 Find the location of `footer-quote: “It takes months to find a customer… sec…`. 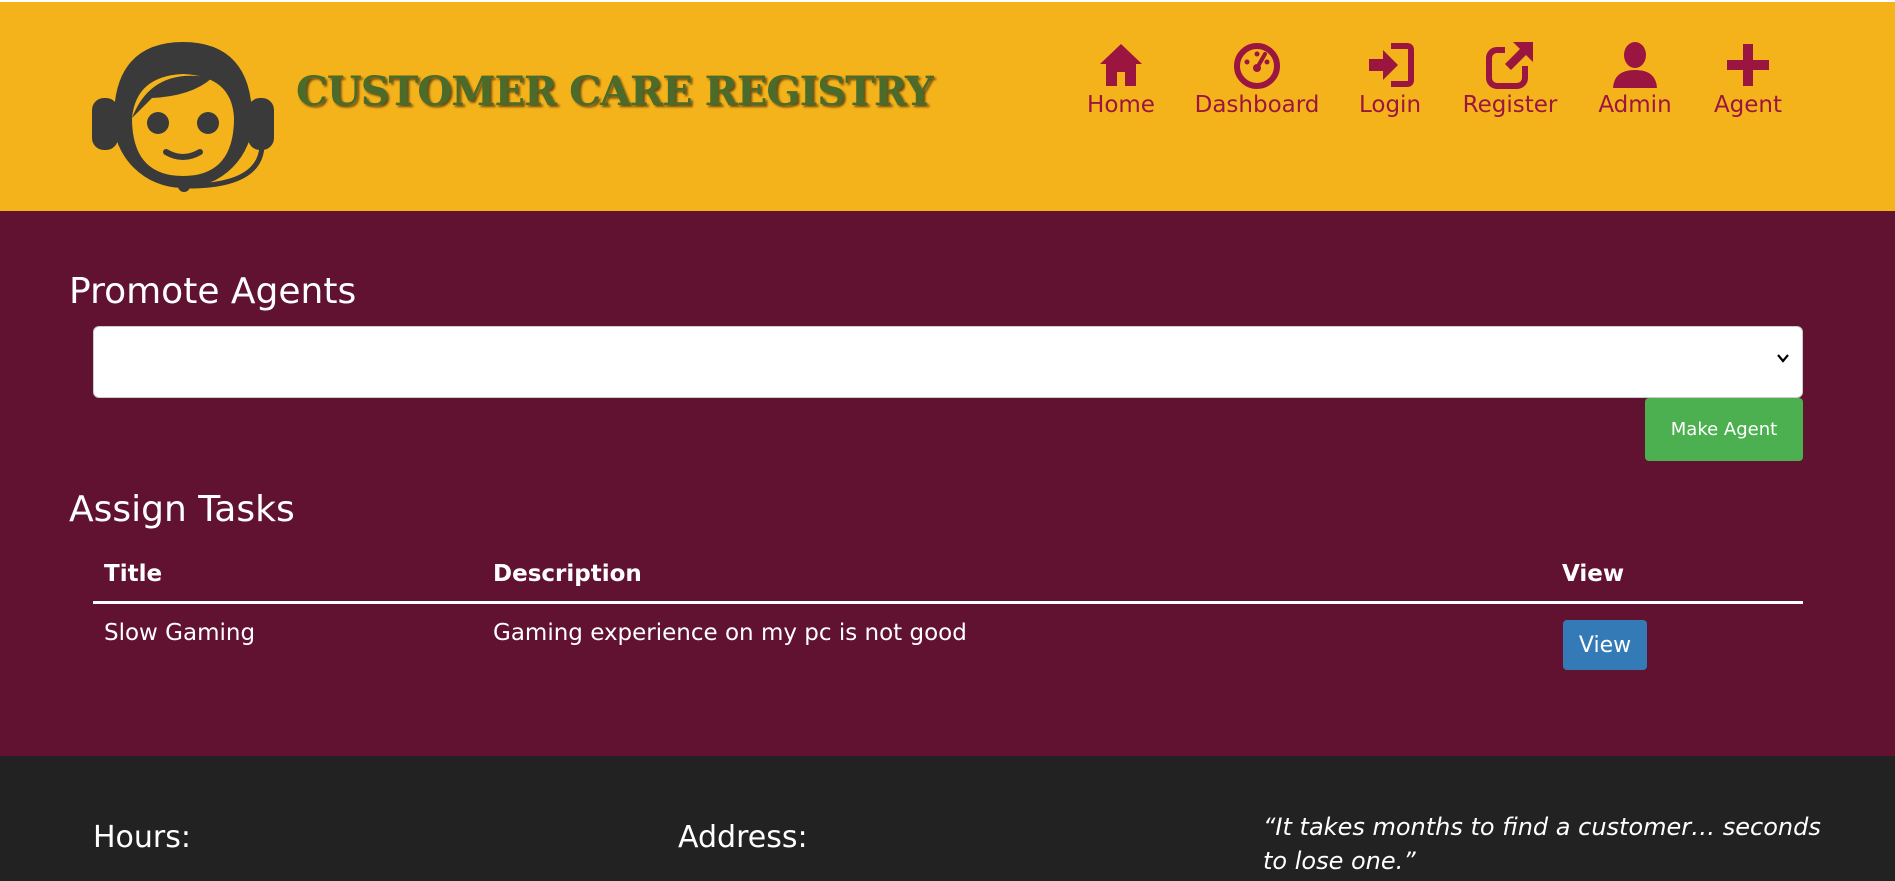

footer-quote: “It takes months to find a customer… sec… is located at coordinates (1542, 844).